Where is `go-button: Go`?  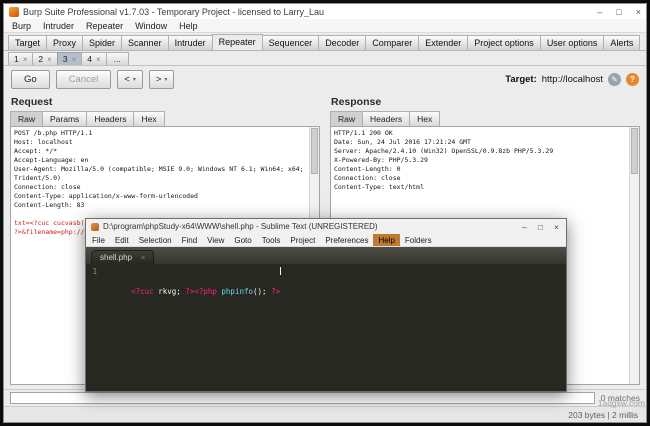
go-button: Go is located at coordinates (30, 79).